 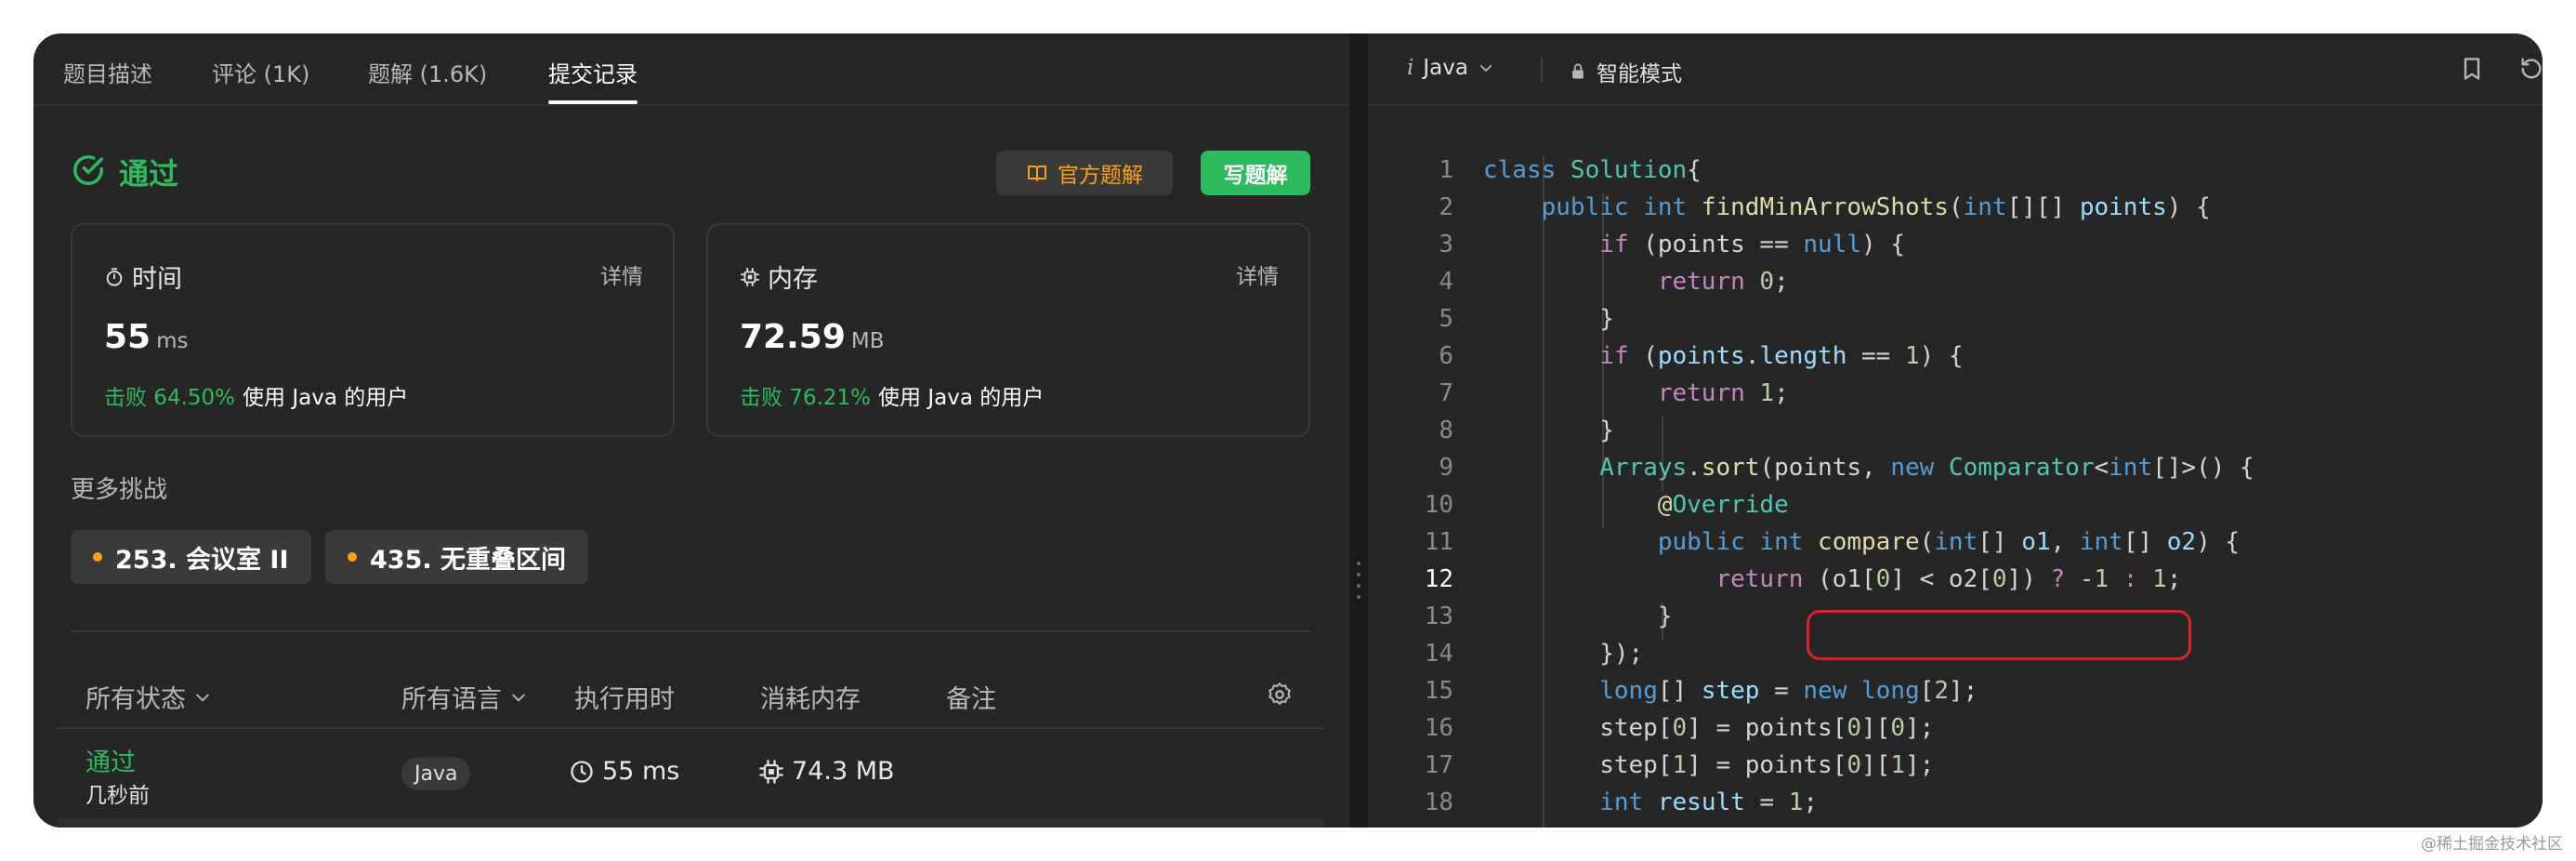 I want to click on code-token: new, so click(x=1832, y=691).